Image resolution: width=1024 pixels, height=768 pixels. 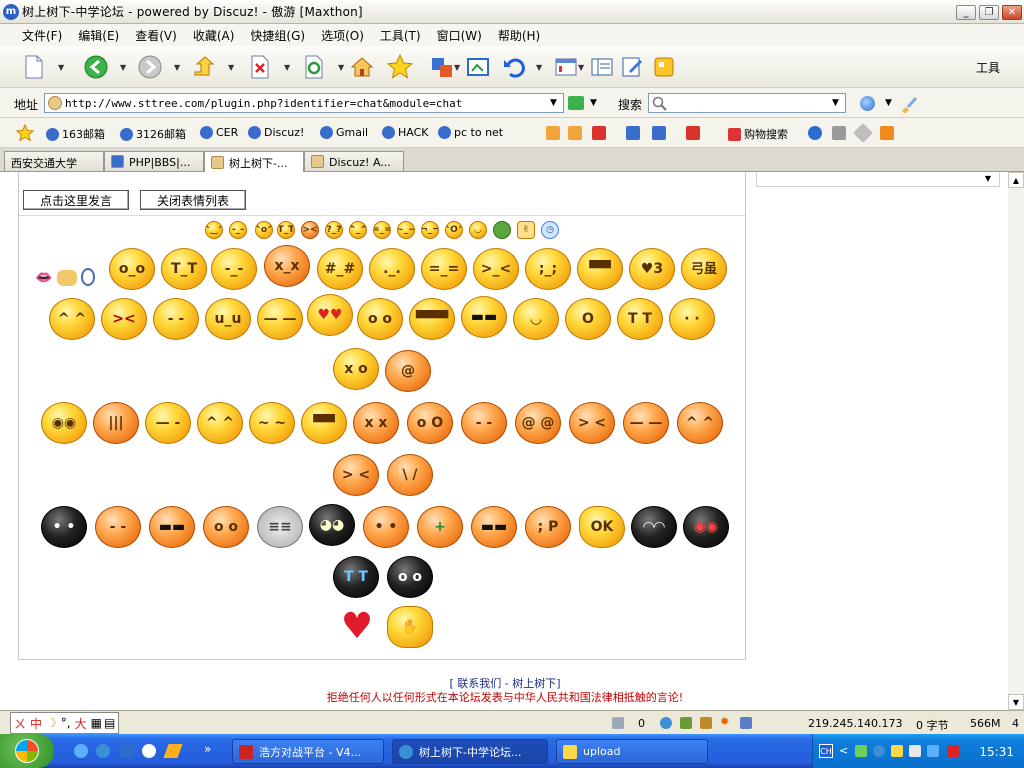 What do you see at coordinates (392, 269) in the screenshot?
I see `emoticon: ._.` at bounding box center [392, 269].